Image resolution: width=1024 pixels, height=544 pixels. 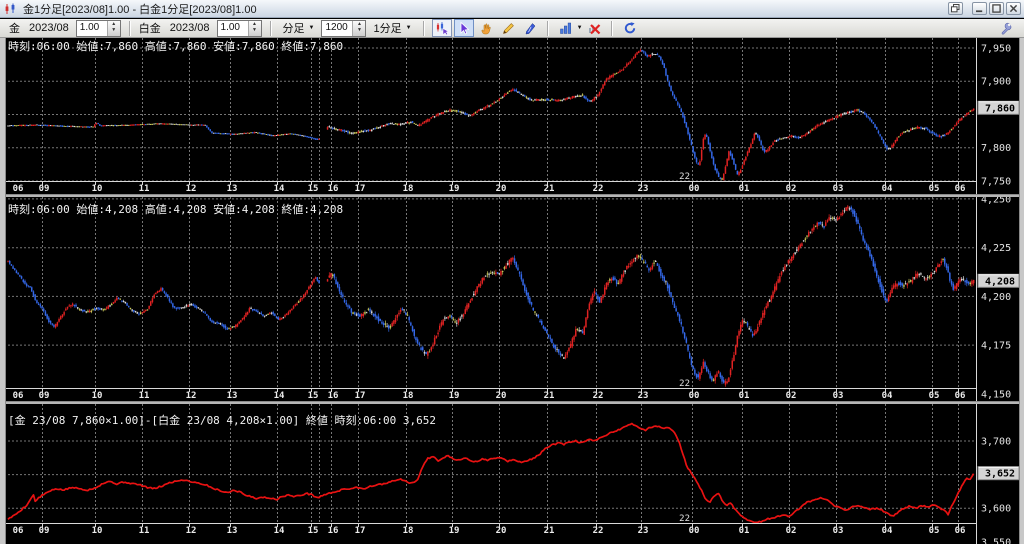 I want to click on minimize-button, so click(x=979, y=8).